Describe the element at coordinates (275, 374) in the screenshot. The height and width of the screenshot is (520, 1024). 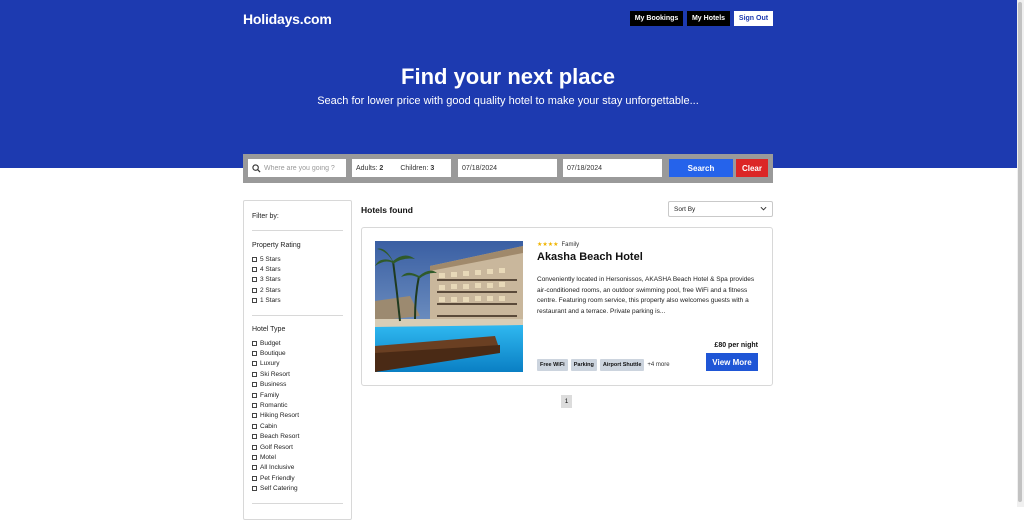
I see `type-option: Ski Resort` at that location.